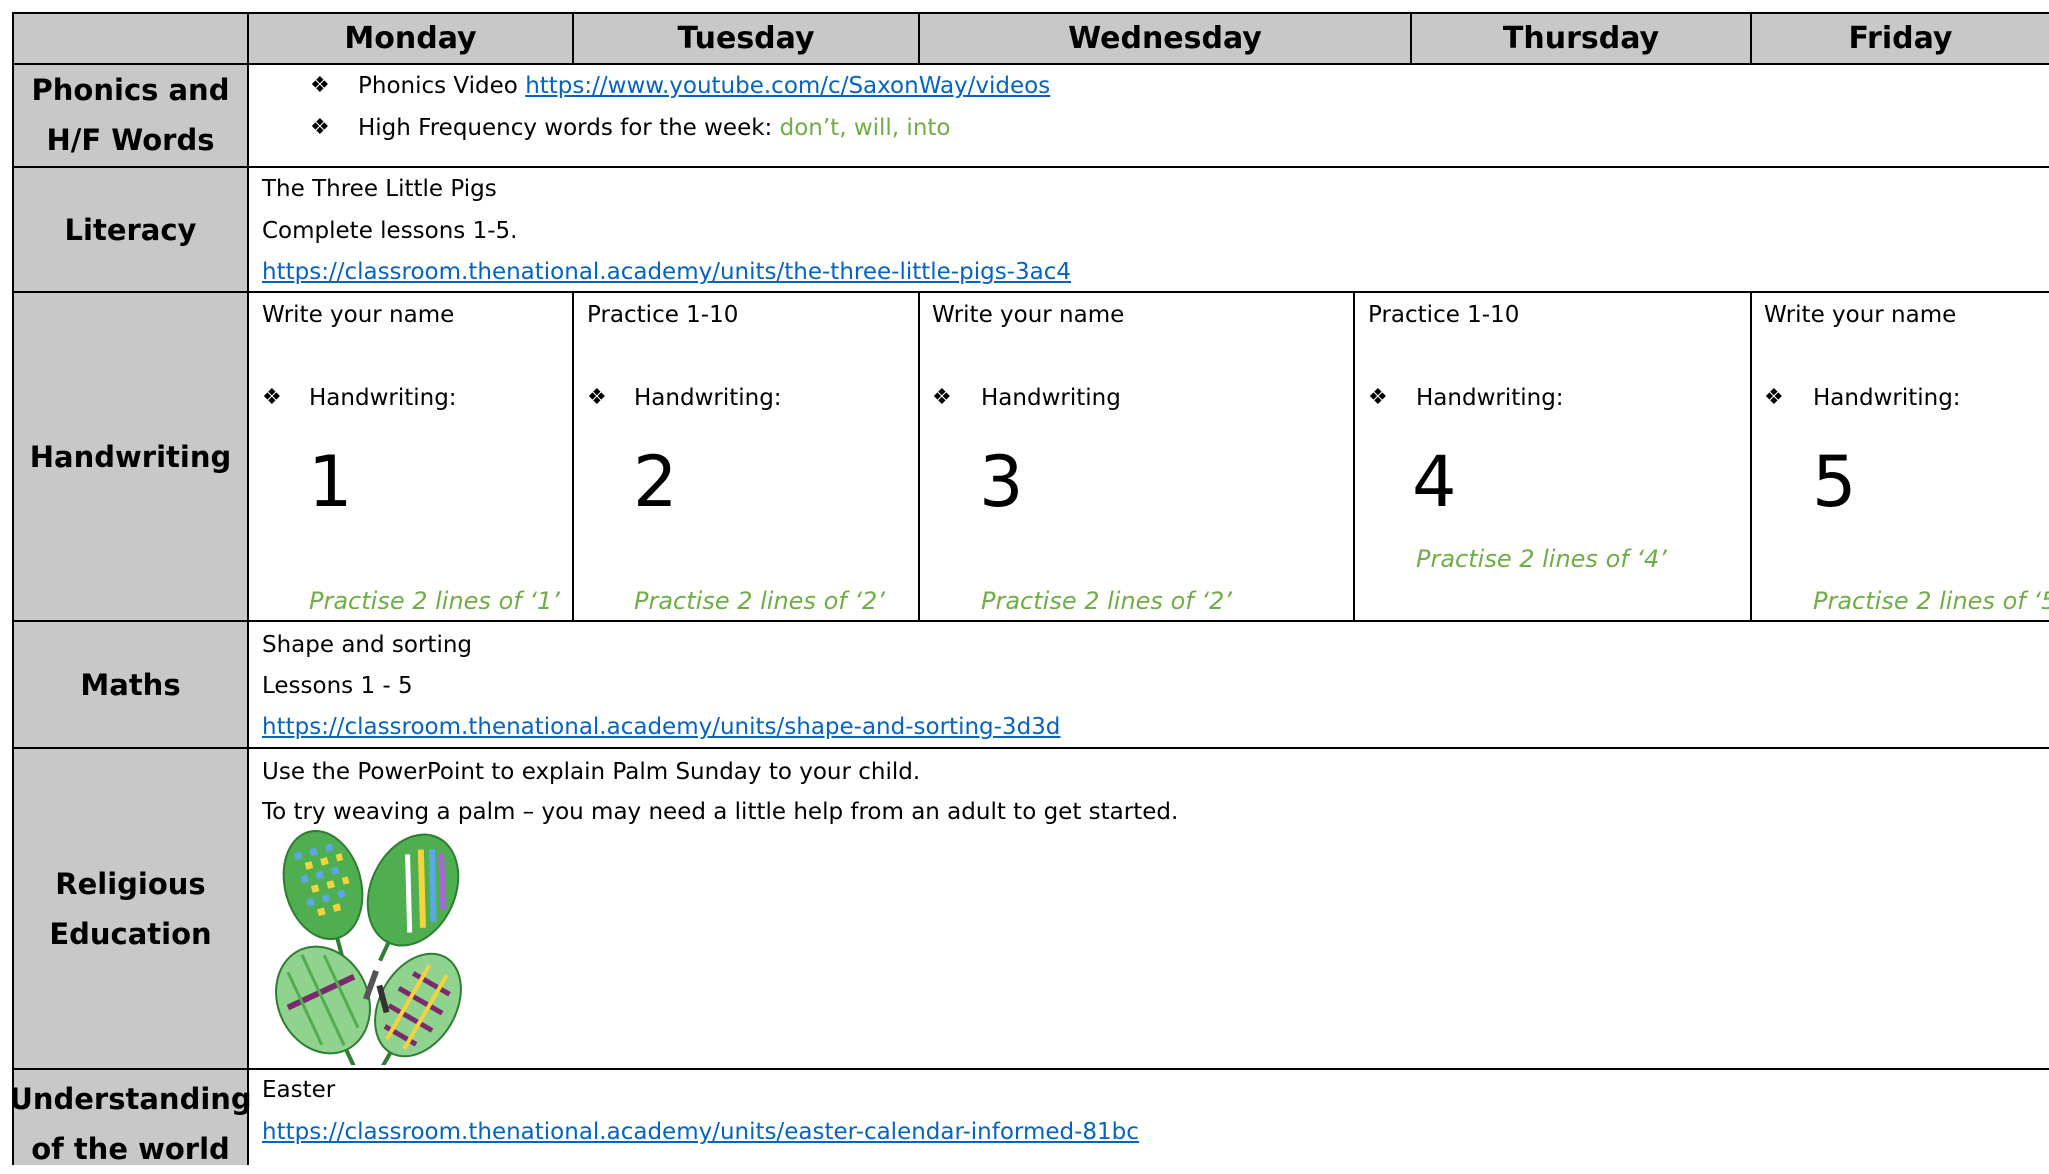 This screenshot has height=1174, width=2049. I want to click on handwriting-title-wednesday: Write your name, so click(1028, 315).